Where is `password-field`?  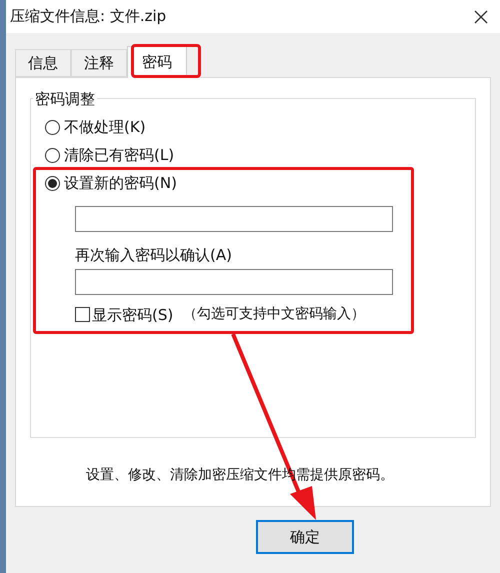
password-field is located at coordinates (234, 219).